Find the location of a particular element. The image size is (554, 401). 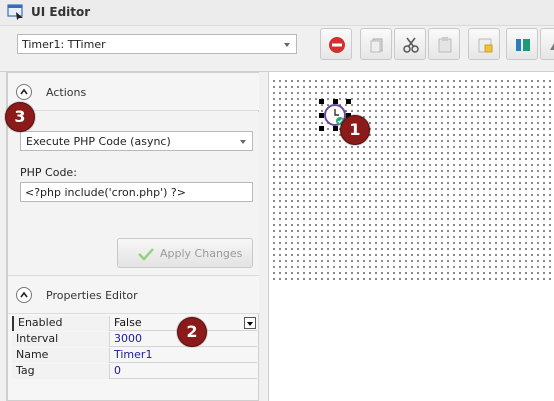

properties-section-title: Properties Editor is located at coordinates (92, 295).